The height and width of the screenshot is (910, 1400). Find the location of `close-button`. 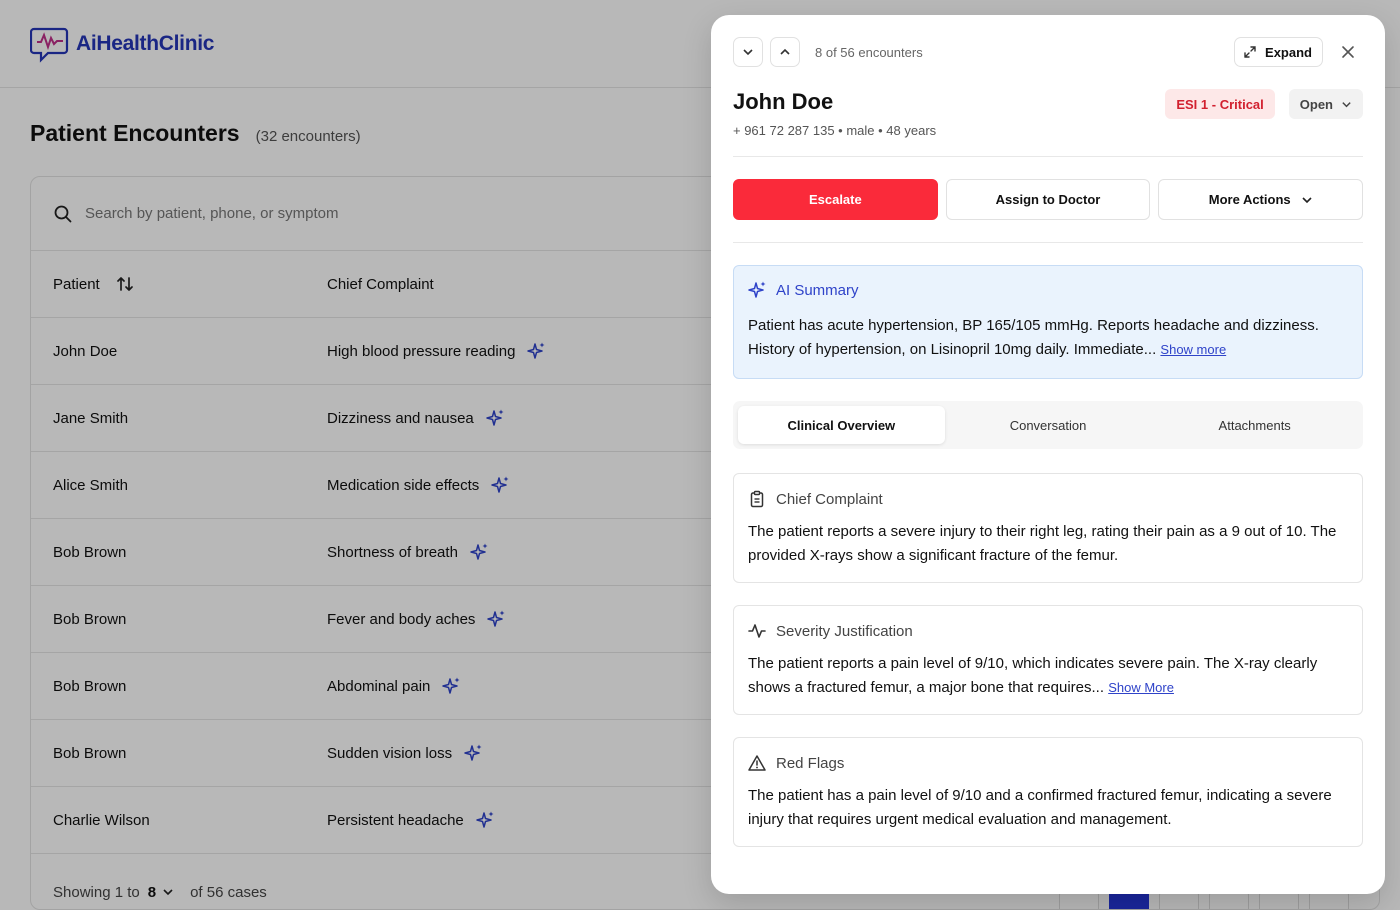

close-button is located at coordinates (1348, 52).